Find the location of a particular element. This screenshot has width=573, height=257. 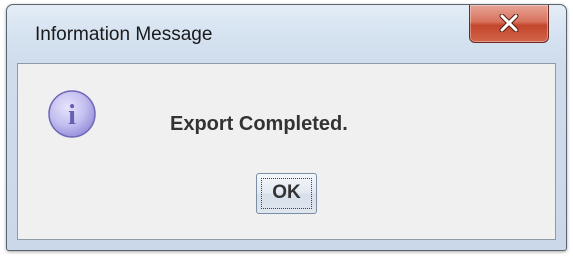

window-title: Information Message is located at coordinates (124, 34).